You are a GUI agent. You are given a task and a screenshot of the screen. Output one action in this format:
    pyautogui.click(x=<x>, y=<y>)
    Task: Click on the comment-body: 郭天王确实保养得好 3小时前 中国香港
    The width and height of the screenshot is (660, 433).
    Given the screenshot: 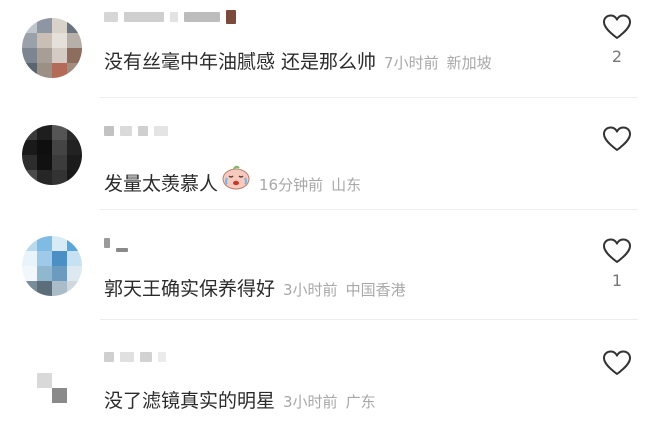 What is the action you would take?
    pyautogui.click(x=255, y=287)
    